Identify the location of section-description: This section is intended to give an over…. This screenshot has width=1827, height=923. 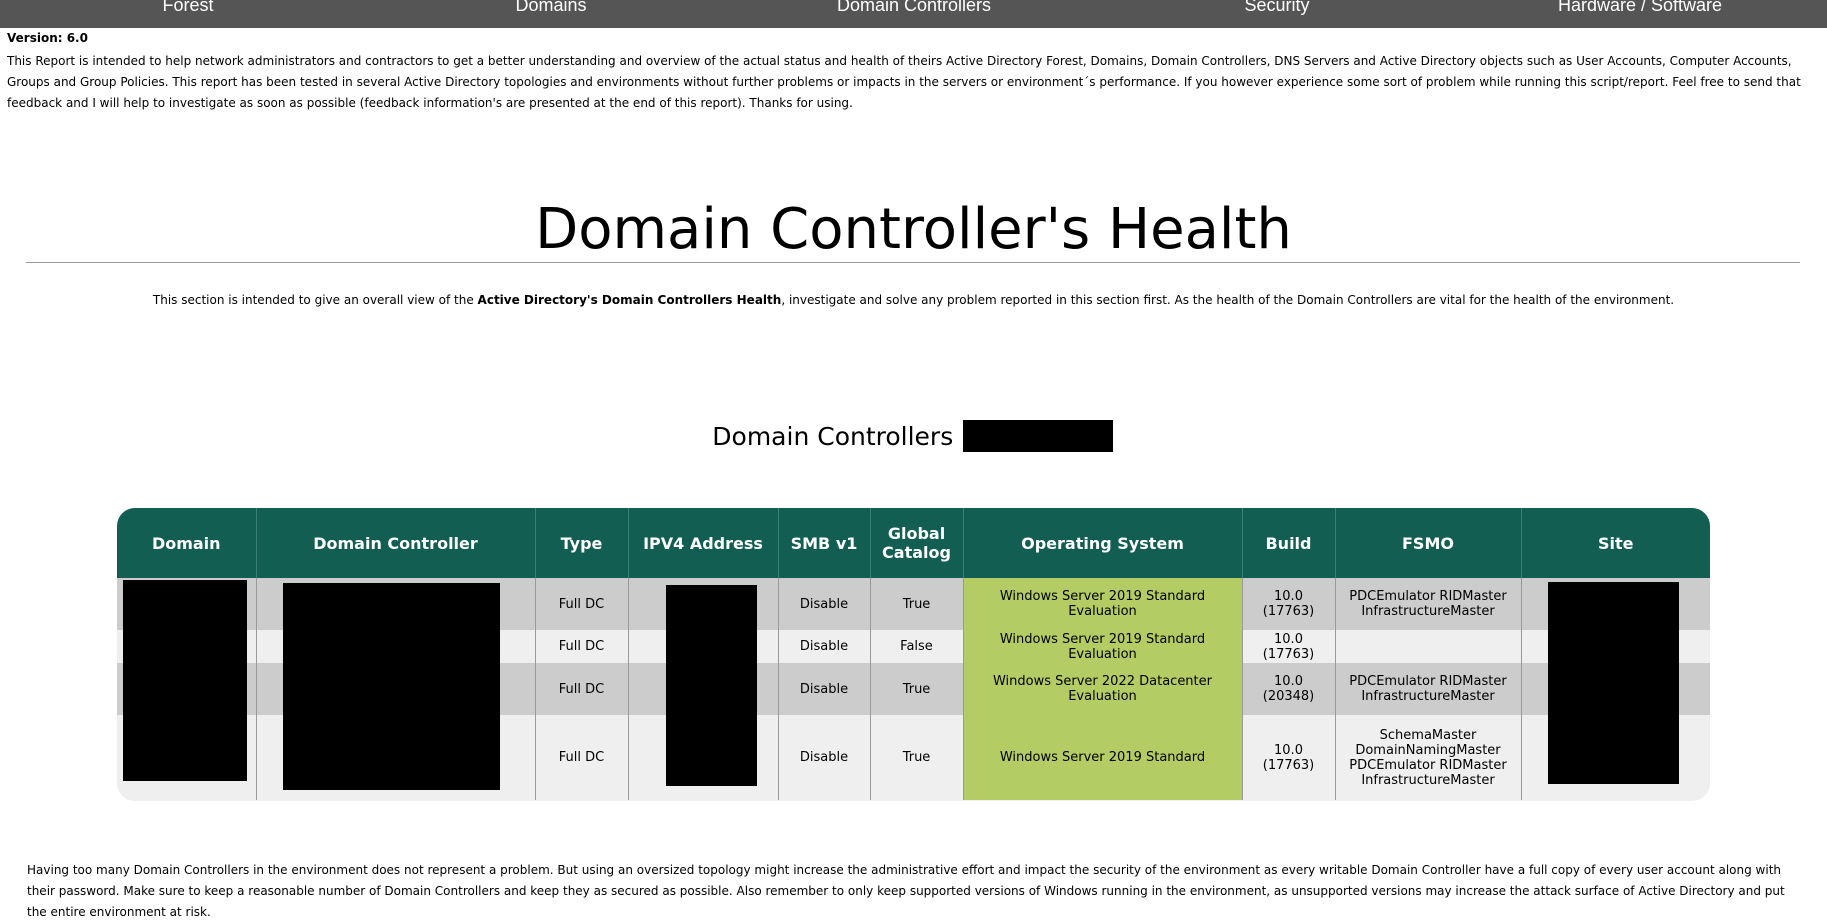
(913, 300).